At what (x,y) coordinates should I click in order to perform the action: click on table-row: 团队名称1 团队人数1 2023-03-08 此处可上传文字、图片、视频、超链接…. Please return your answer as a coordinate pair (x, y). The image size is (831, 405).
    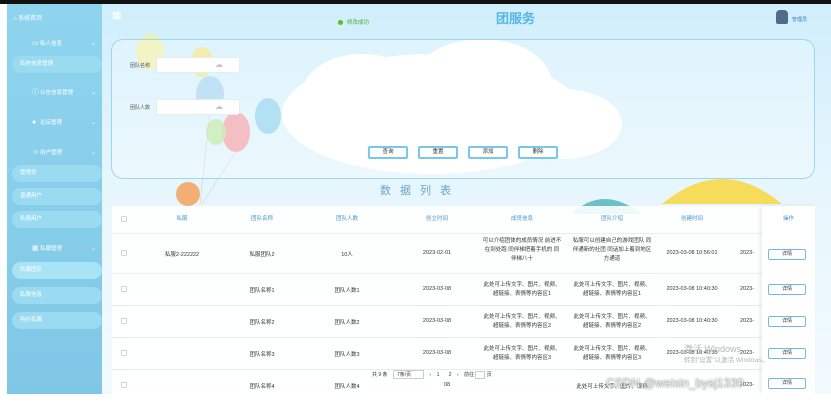
    Looking at the image, I should click on (463, 289).